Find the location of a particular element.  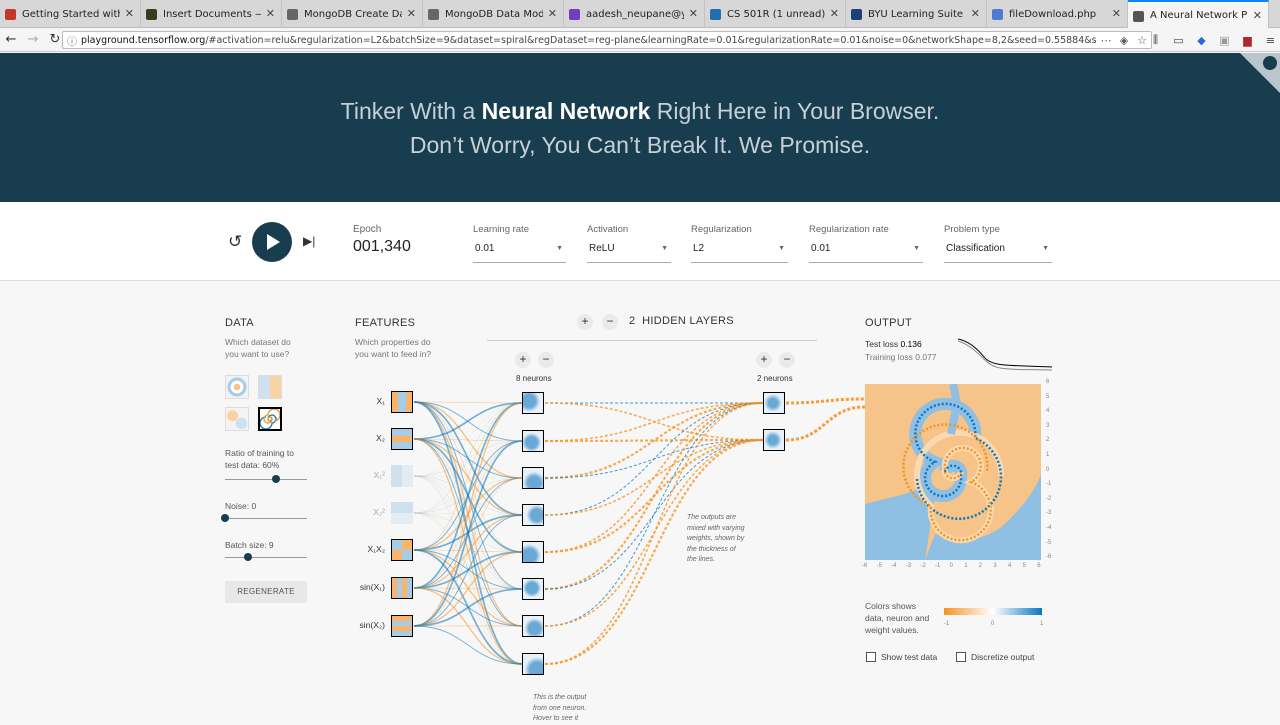

browser-tab: Insert Documents — Mon ✕ is located at coordinates (211, 14).